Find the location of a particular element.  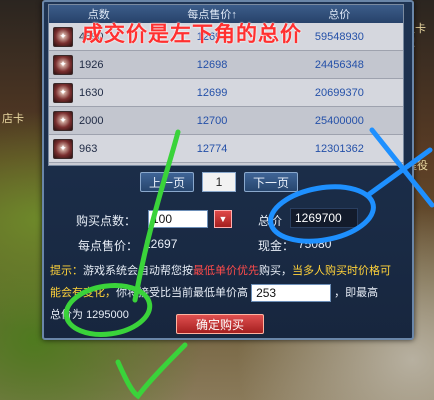

cross-annotation is located at coordinates (399, 167).